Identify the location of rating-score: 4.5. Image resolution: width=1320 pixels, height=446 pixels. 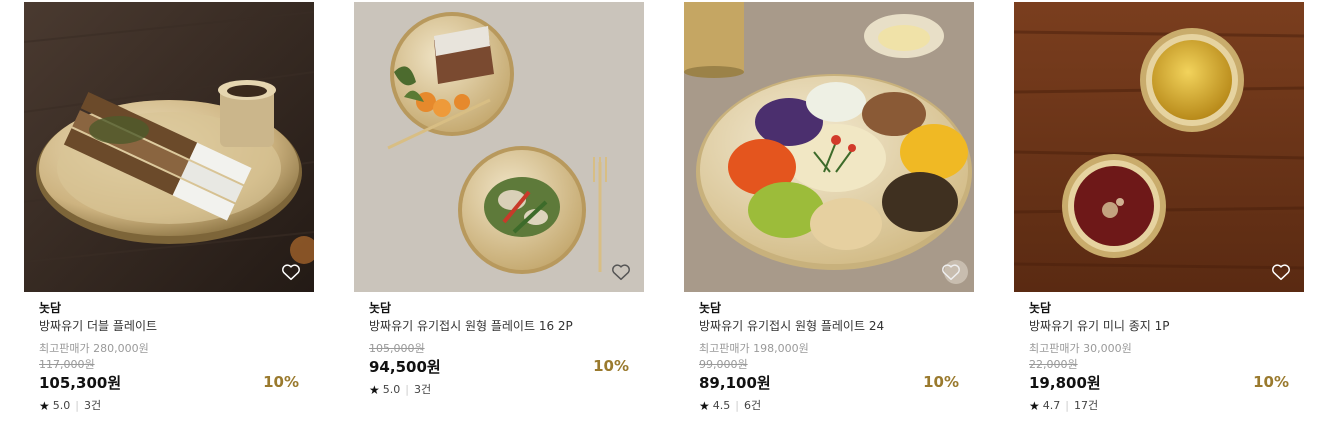
(721, 405).